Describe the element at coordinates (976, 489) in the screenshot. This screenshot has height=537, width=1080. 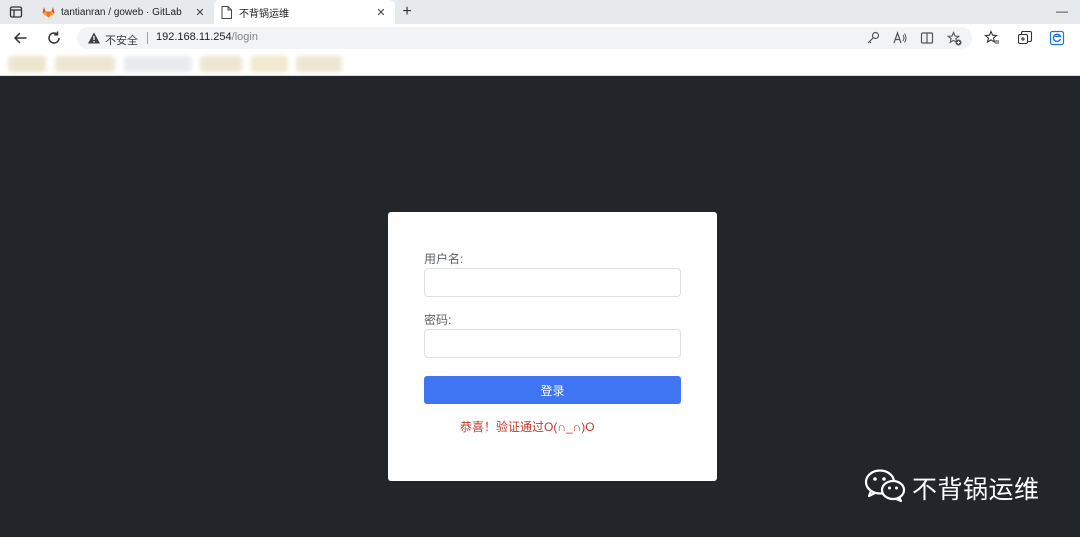
I see `watermark-text: 不背锅运维` at that location.